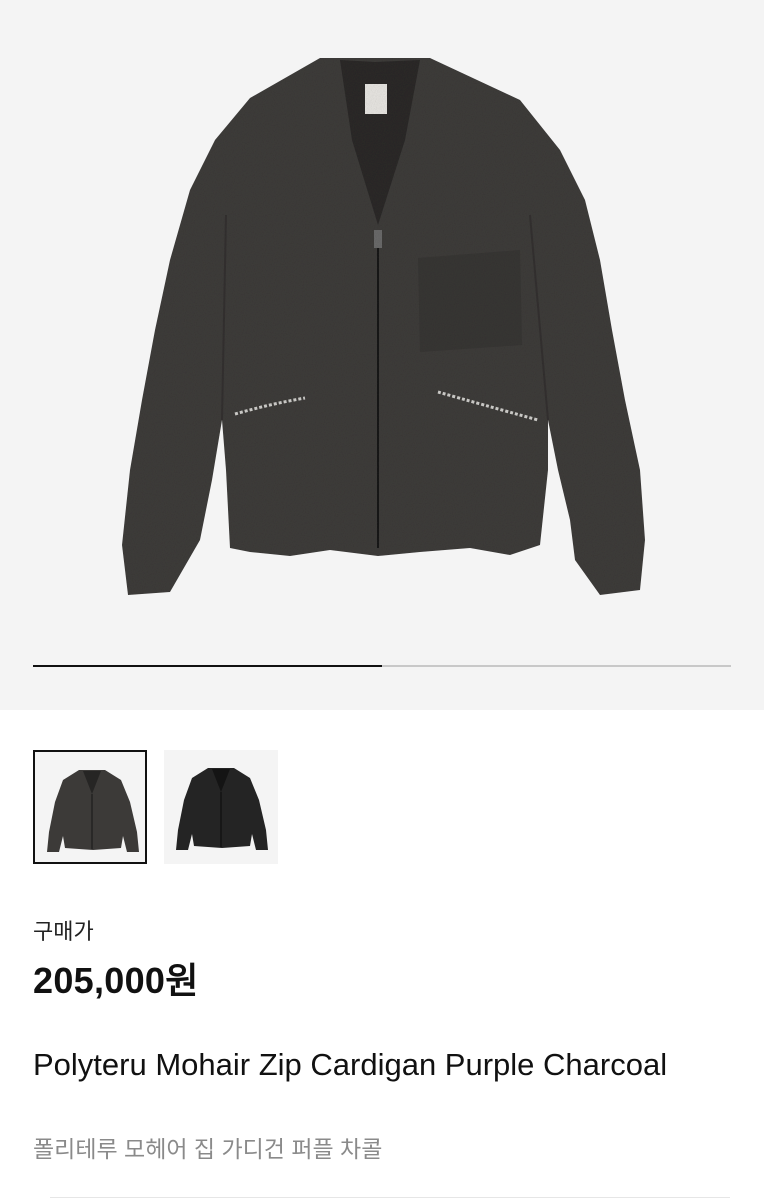  What do you see at coordinates (390, 1197) in the screenshot?
I see `divider` at bounding box center [390, 1197].